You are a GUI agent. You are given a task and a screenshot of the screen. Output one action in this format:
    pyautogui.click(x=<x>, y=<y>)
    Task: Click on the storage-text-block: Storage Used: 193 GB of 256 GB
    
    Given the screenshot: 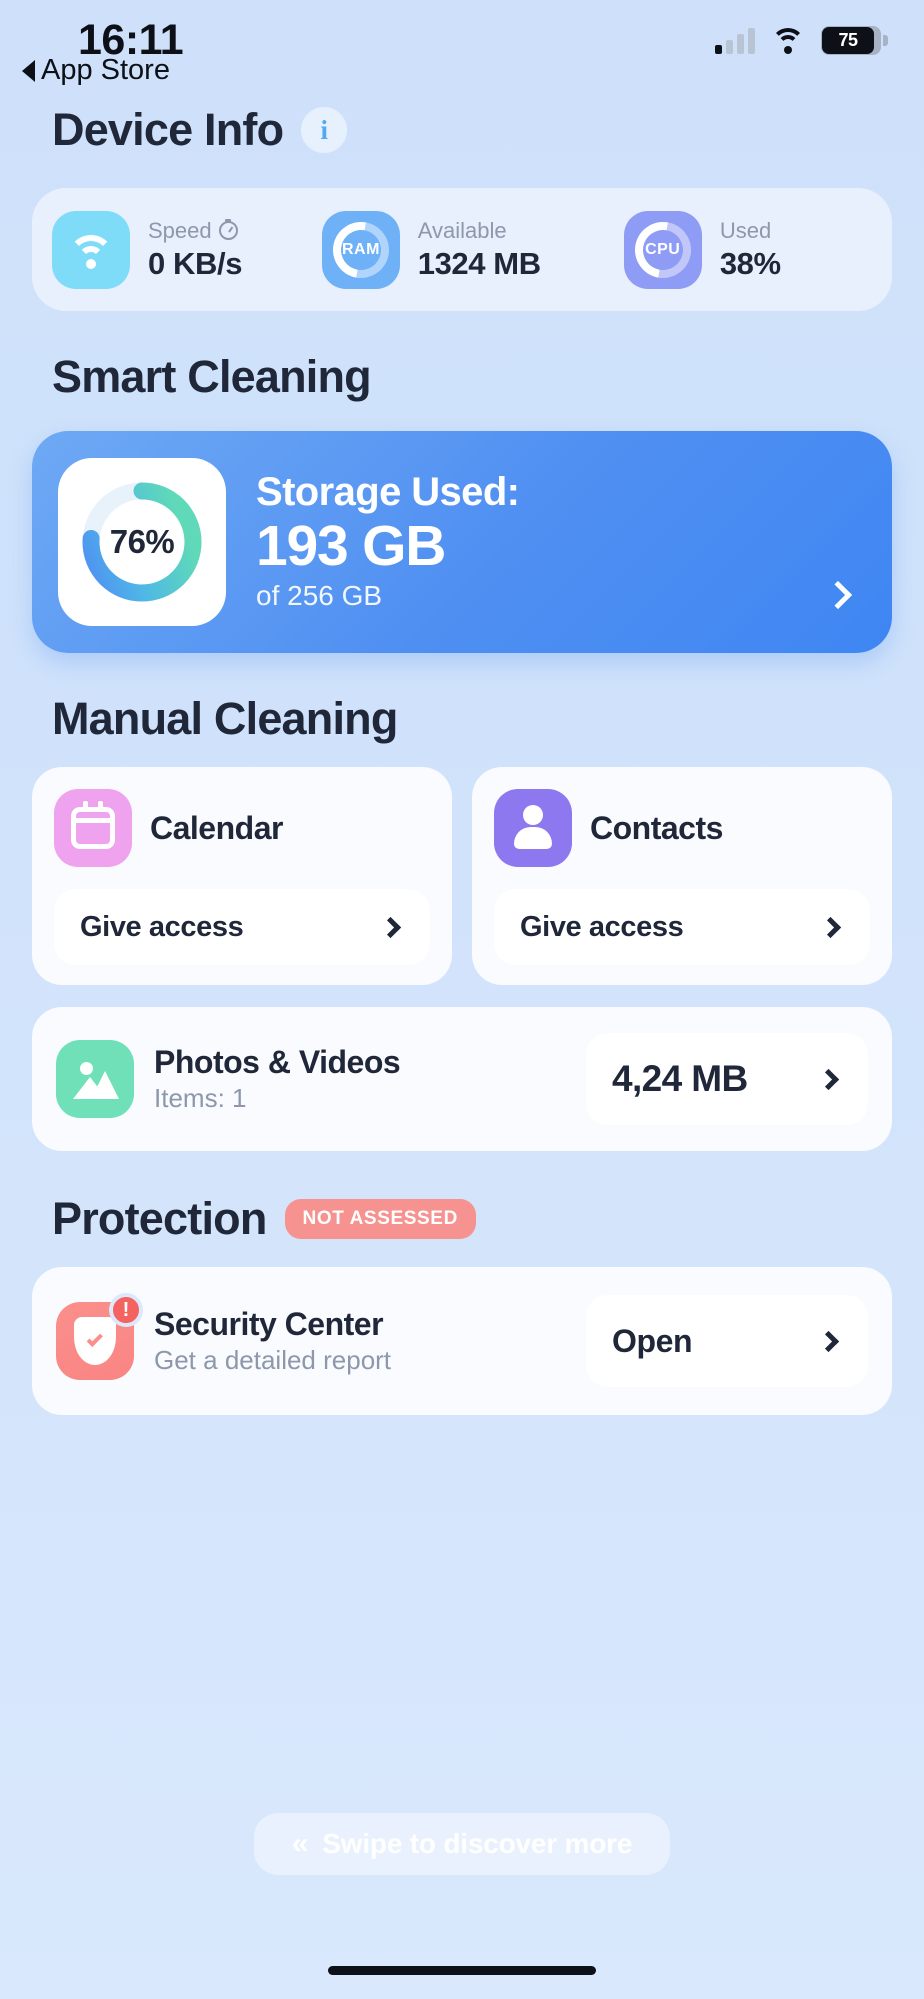 What is the action you would take?
    pyautogui.click(x=388, y=541)
    